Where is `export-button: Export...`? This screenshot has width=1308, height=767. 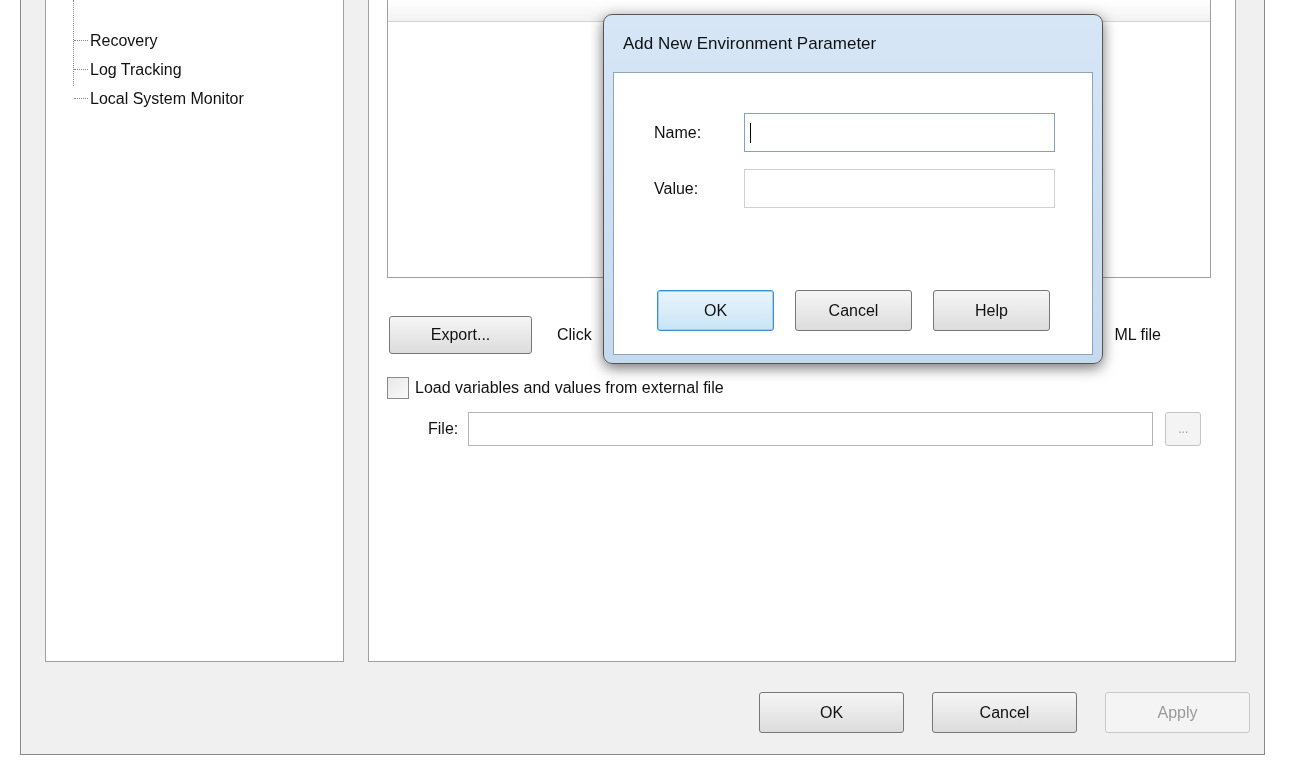 export-button: Export... is located at coordinates (460, 335).